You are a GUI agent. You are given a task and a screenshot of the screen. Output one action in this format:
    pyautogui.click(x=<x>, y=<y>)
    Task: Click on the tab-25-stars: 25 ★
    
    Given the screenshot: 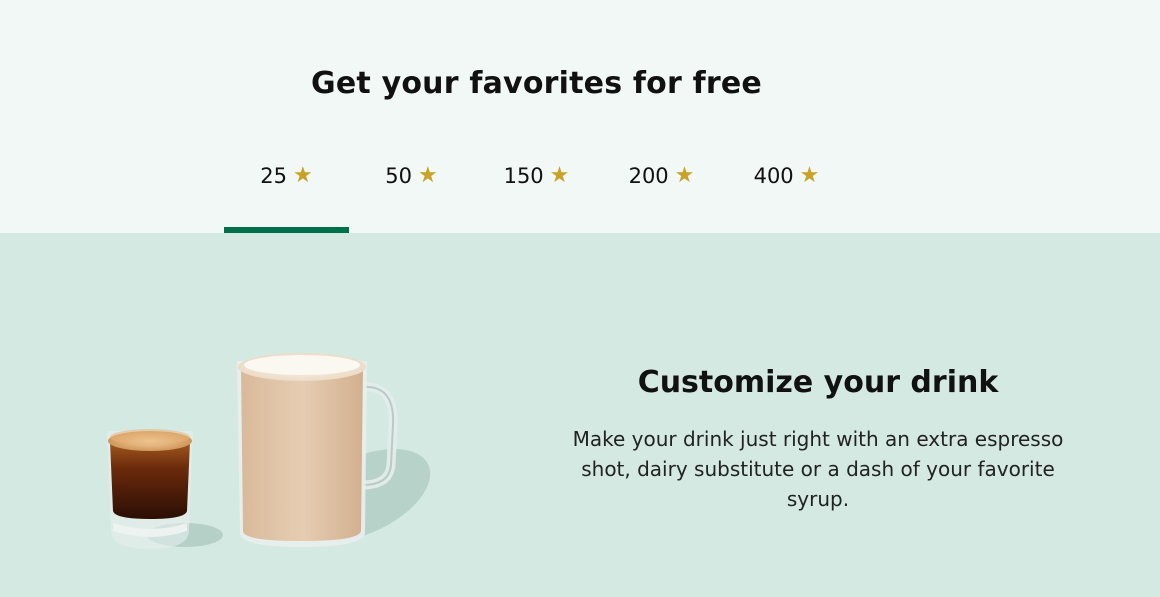 What is the action you would take?
    pyautogui.click(x=286, y=191)
    